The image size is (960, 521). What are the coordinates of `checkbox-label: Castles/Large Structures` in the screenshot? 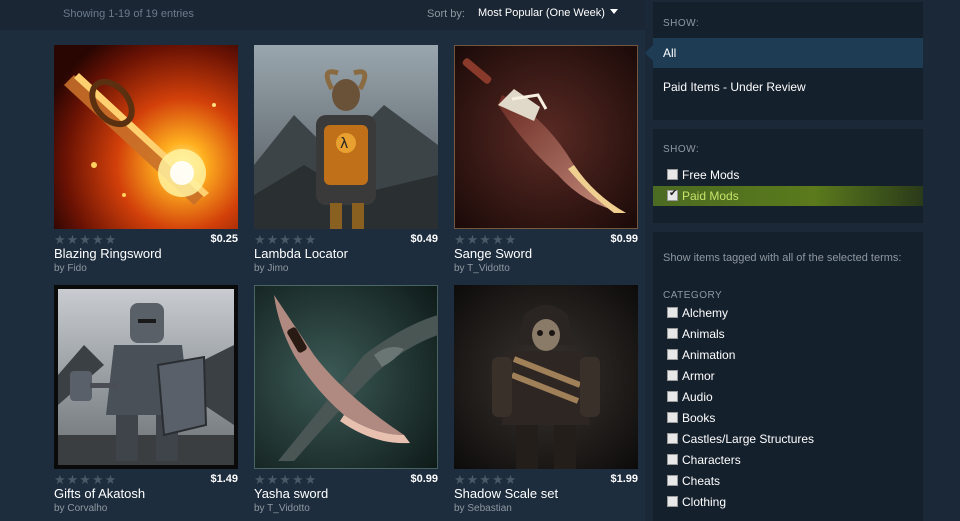 It's located at (748, 439).